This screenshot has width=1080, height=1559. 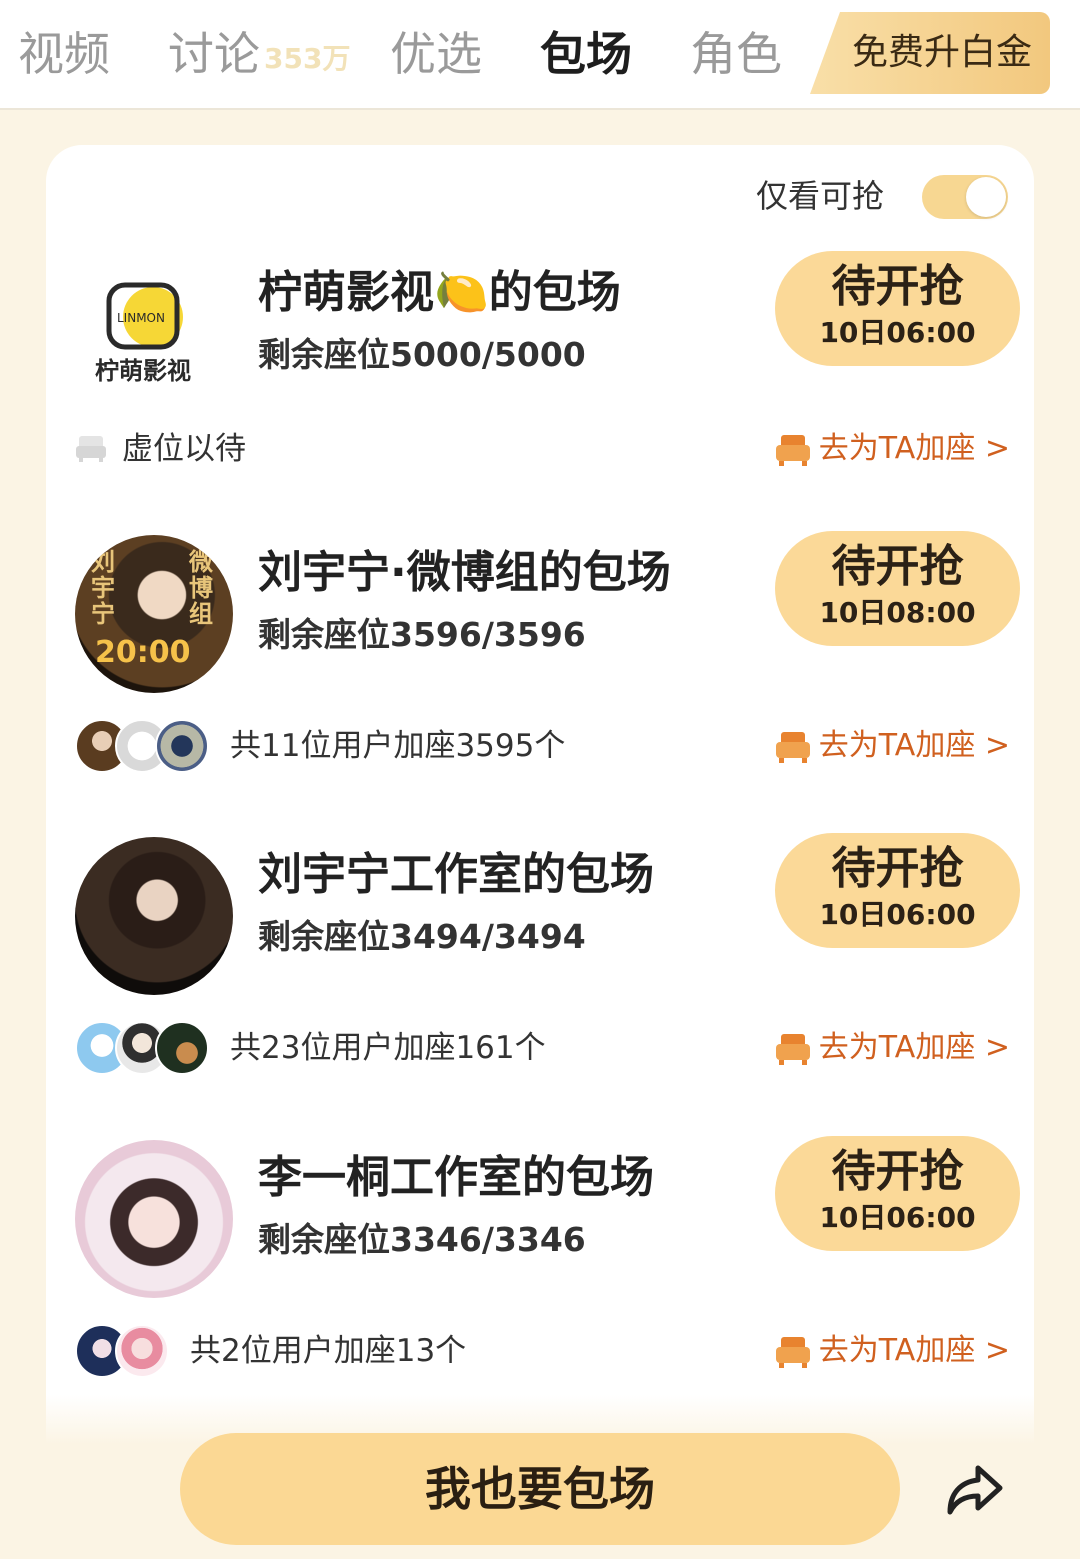 What do you see at coordinates (464, 572) in the screenshot?
I see `booking-title: 刘宇宁·微博组的包场` at bounding box center [464, 572].